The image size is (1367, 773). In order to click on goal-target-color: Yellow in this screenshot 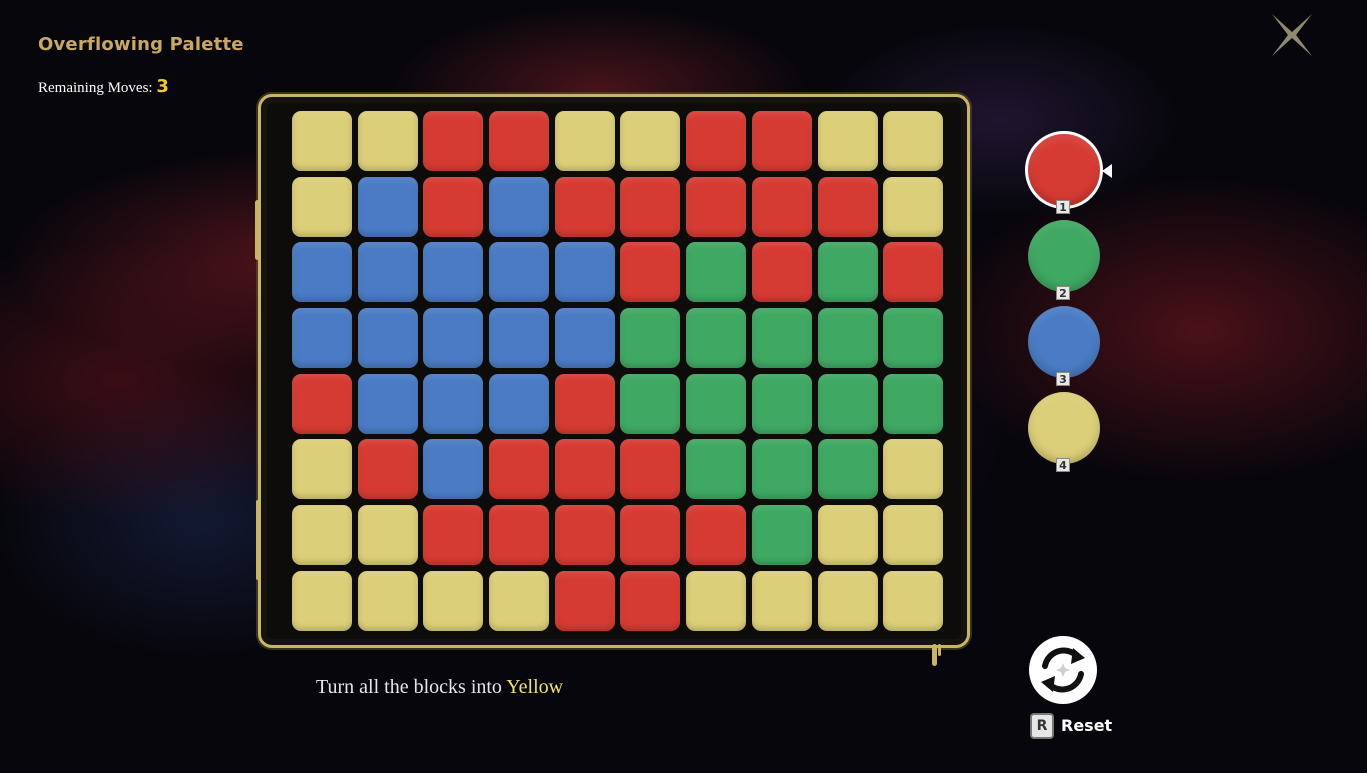, I will do `click(535, 687)`.